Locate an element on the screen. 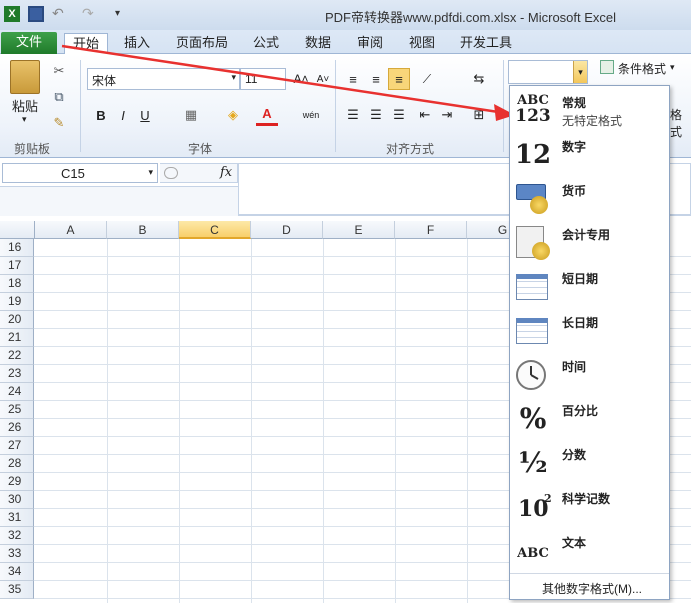 This screenshot has height=603, width=691. menu-item-label: 会计专用 is located at coordinates (586, 235).